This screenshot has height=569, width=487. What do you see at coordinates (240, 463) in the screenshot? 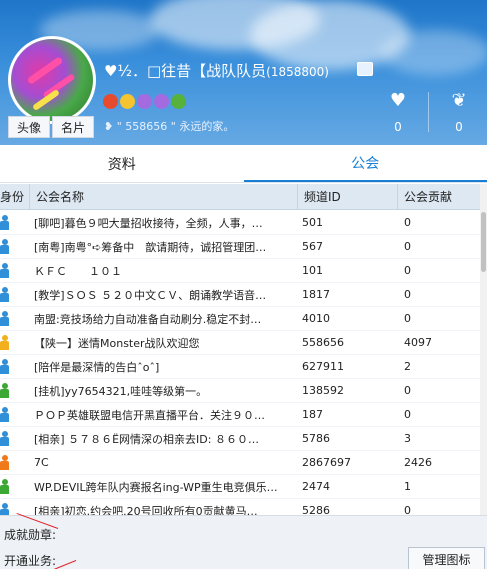
I see `table-row: 7C 2867697 2426` at bounding box center [240, 463].